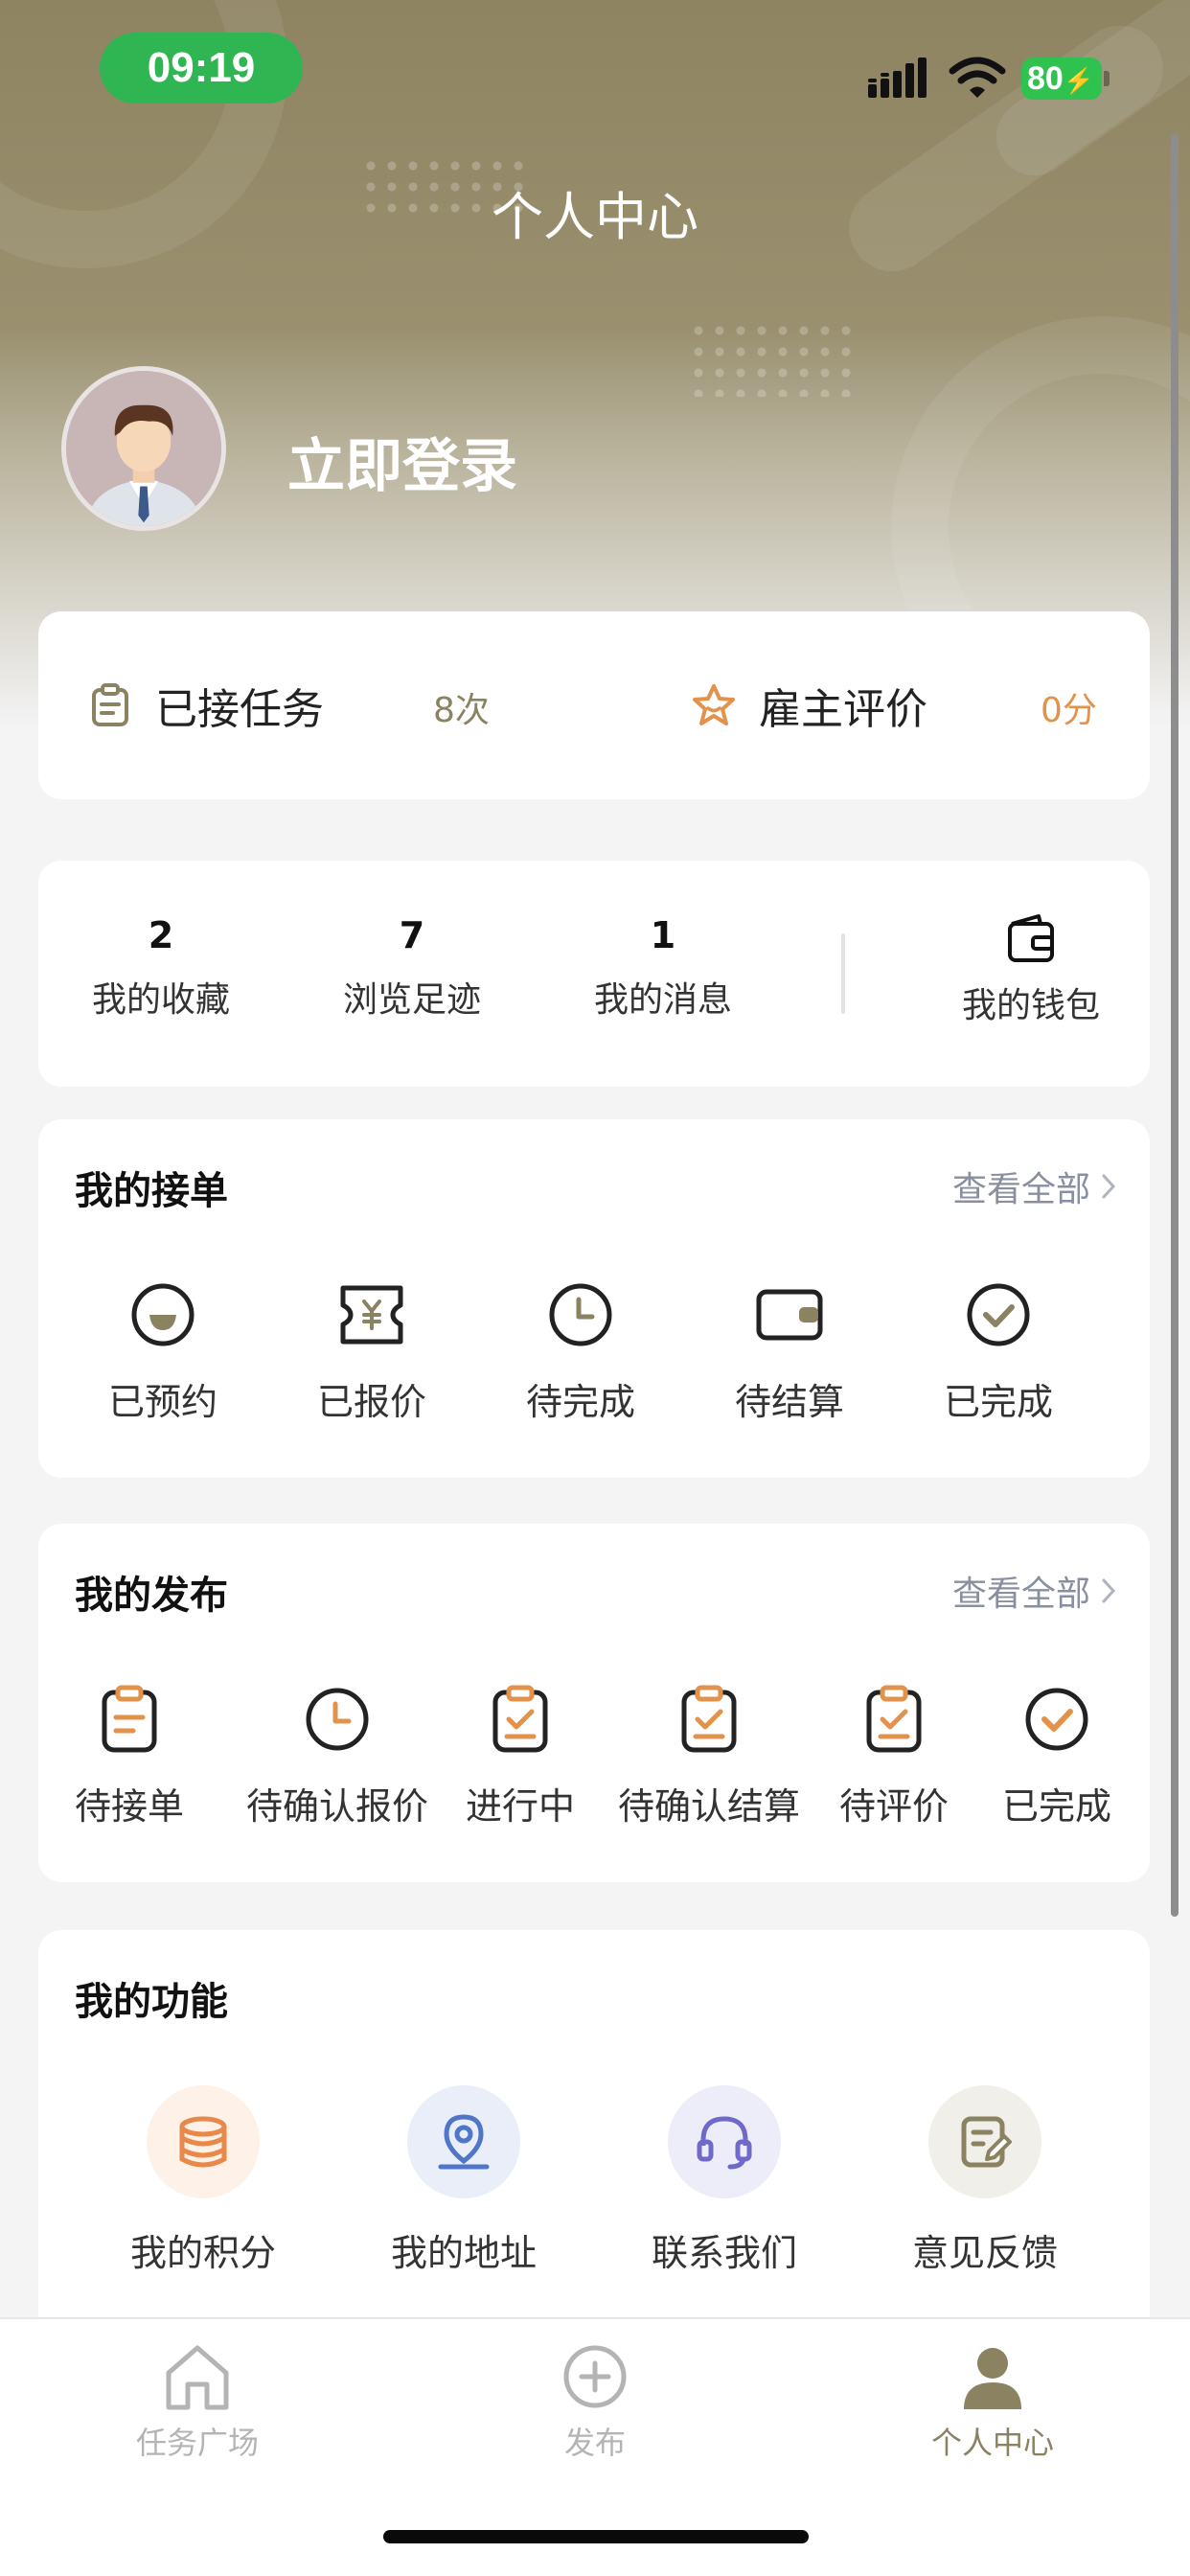 The height and width of the screenshot is (2576, 1190). I want to click on decorative-dots, so click(773, 358).